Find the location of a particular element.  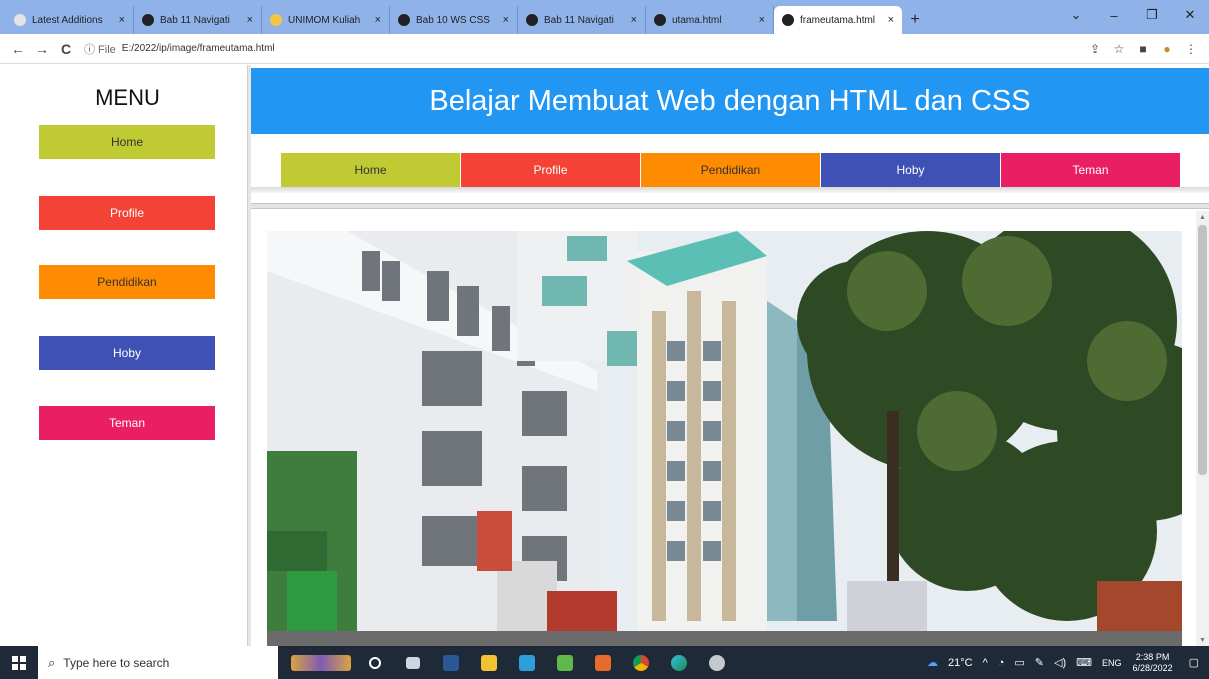

taskbar-search-box: ⌕ Type here to search is located at coordinates (158, 662).